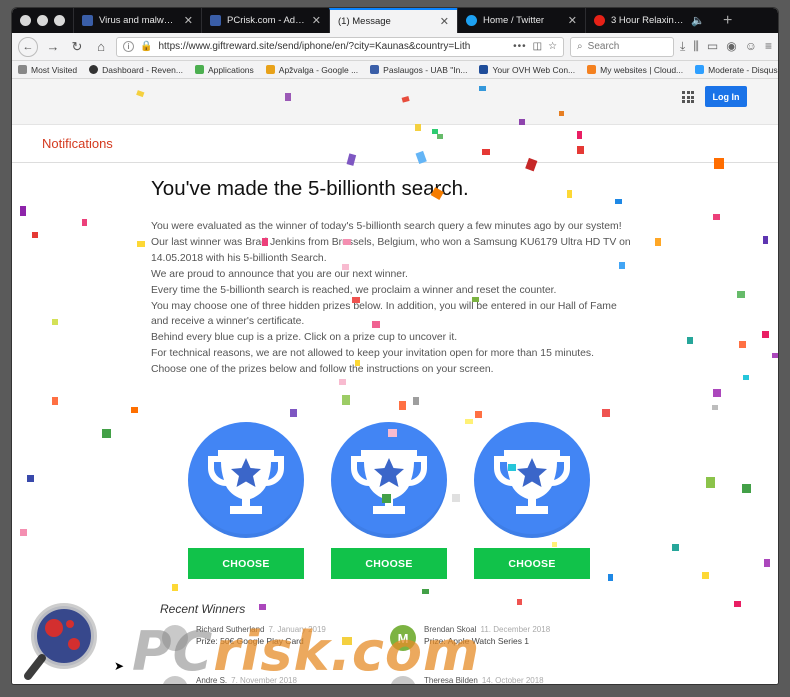 The width and height of the screenshot is (790, 697). Describe the element at coordinates (128, 46) in the screenshot. I see `info-icon: i` at that location.